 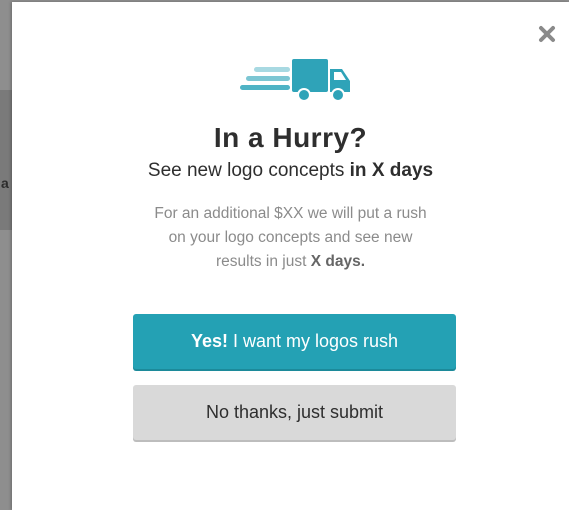 I want to click on no-thanks-submit-button: No thanks, just submit, so click(x=294, y=412).